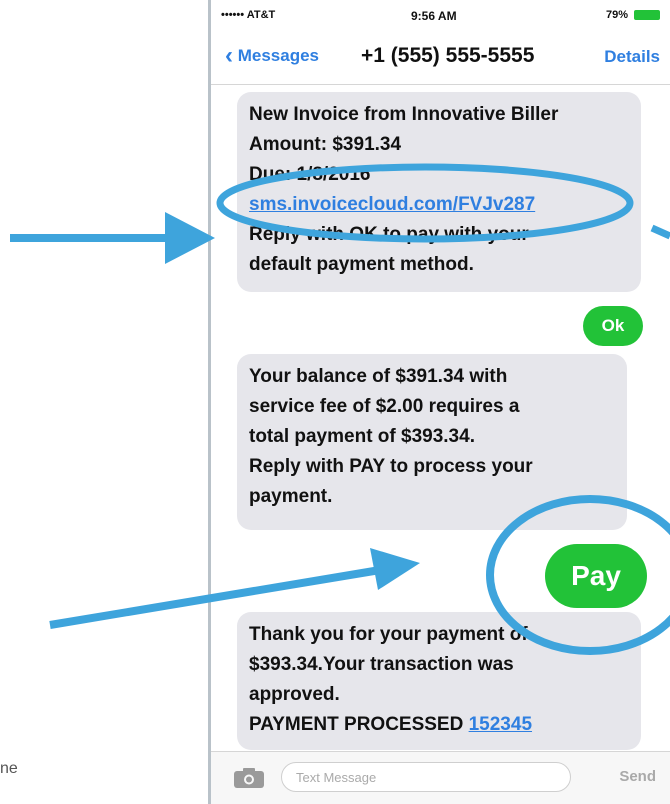 The height and width of the screenshot is (804, 670). I want to click on text-message-input: Text Message, so click(426, 777).